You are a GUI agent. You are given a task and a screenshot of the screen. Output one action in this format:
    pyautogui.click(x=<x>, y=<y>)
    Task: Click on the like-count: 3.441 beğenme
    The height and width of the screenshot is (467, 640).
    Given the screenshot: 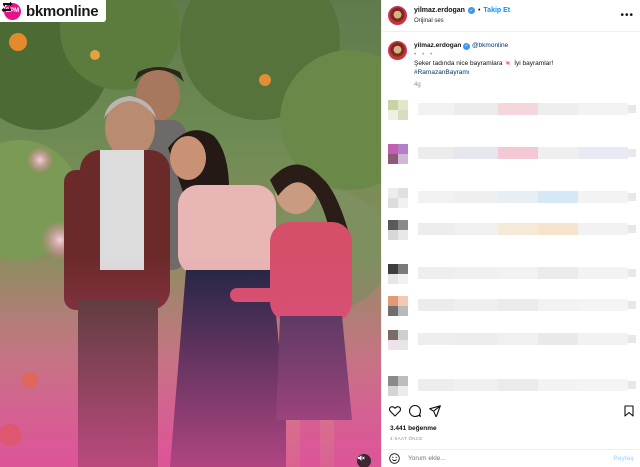 What is the action you would take?
    pyautogui.click(x=413, y=428)
    